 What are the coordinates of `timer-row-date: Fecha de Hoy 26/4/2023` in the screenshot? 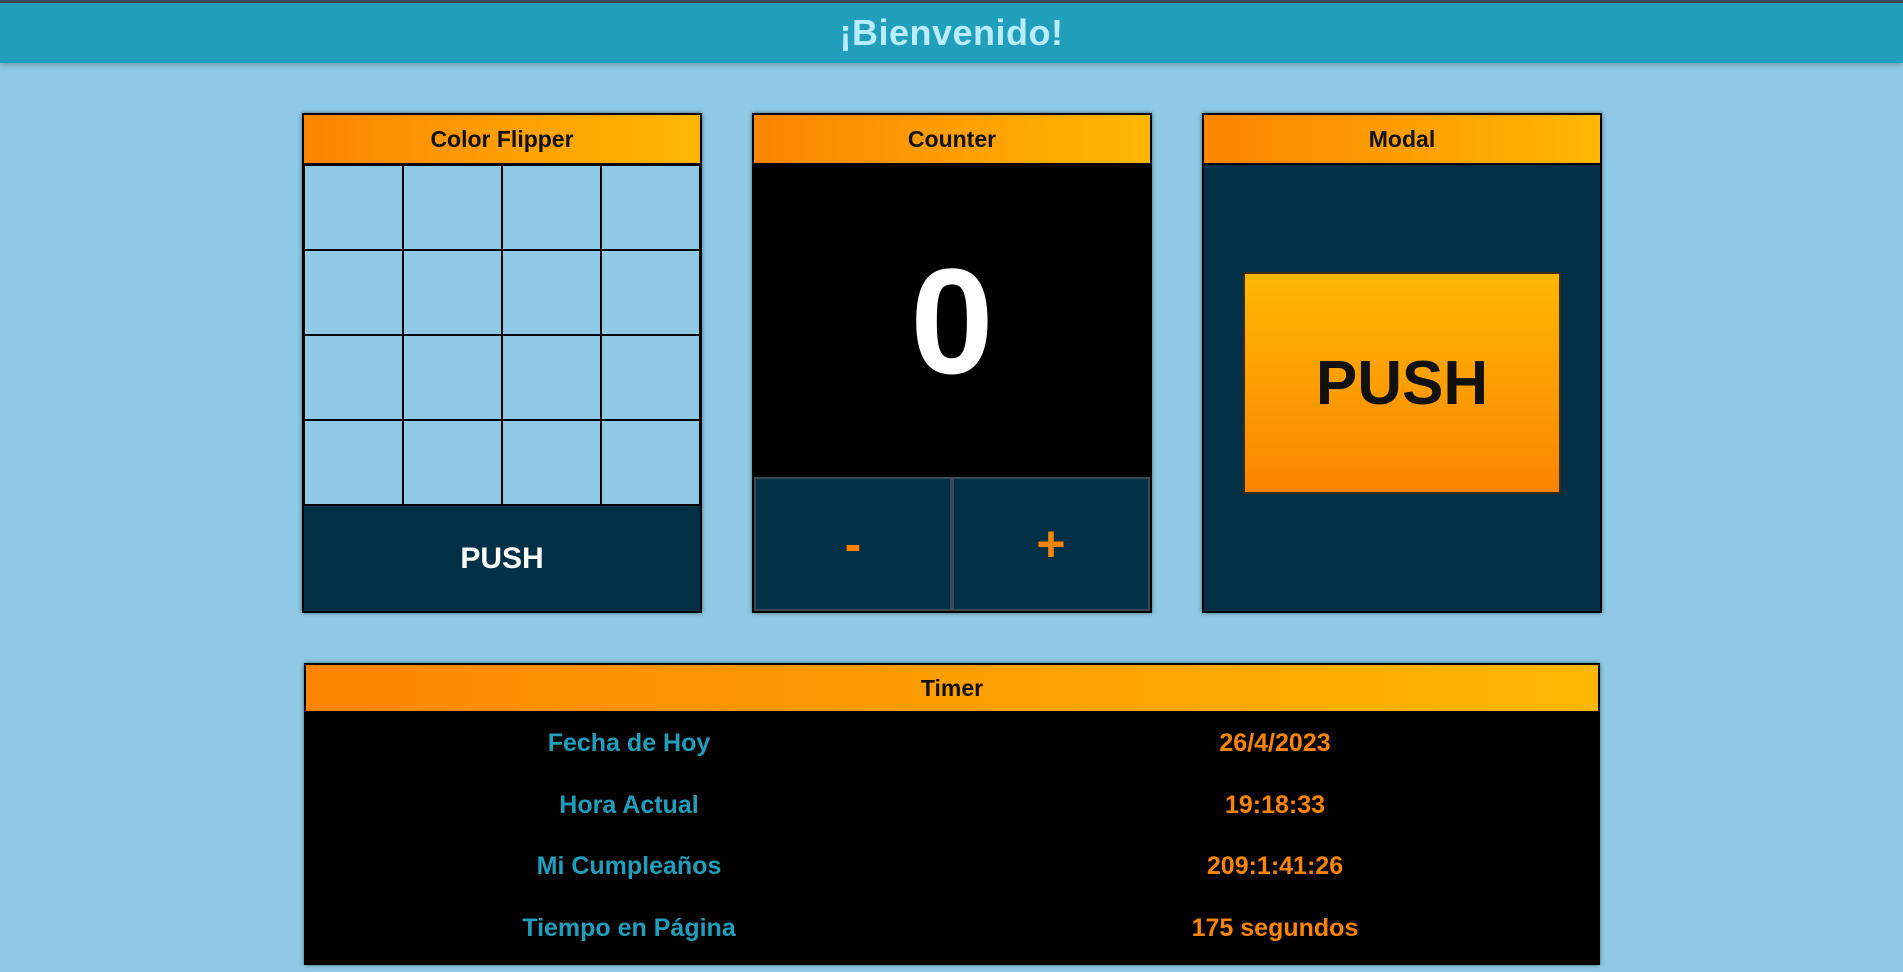 It's located at (952, 744).